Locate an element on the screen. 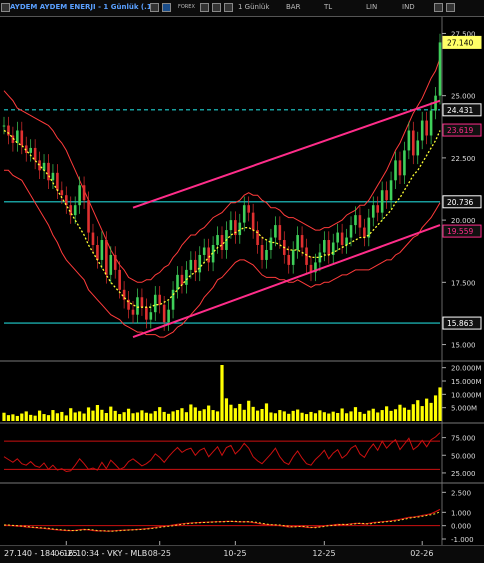 The height and width of the screenshot is (563, 484). oscillator-1-line is located at coordinates (222, 452).